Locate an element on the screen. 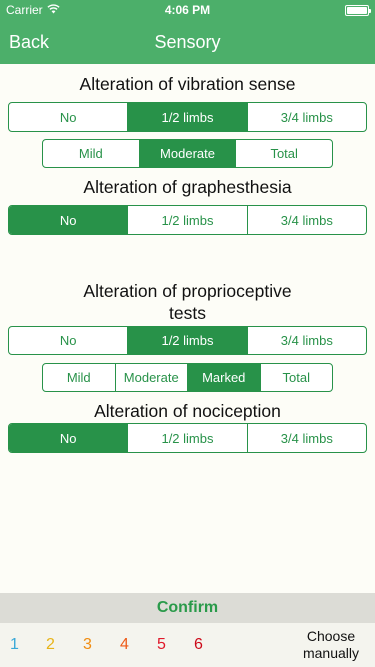  score-option-5: 5 is located at coordinates (161, 645).